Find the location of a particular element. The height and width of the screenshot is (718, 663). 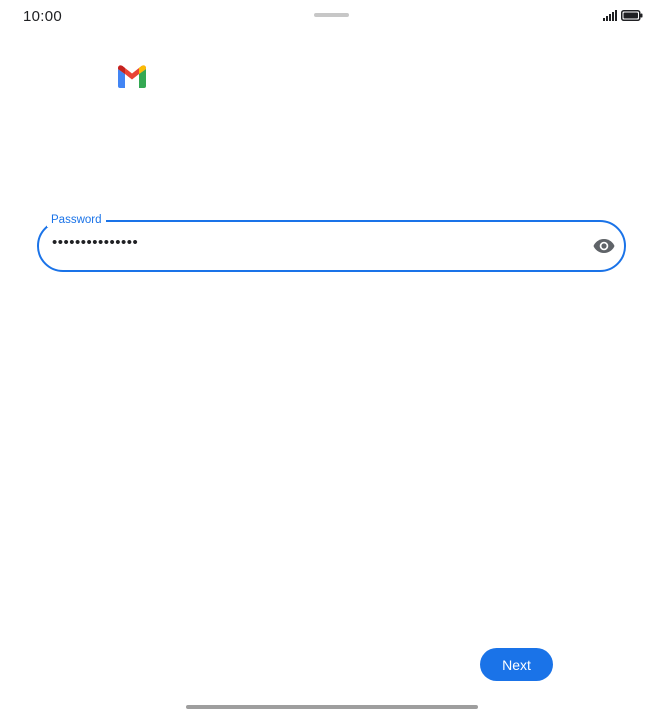

next-button: Next is located at coordinates (516, 664).